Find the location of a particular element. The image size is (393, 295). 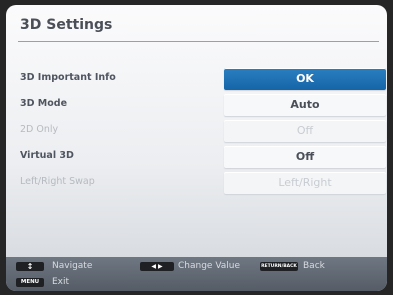

row-left-right-swap: Left/Right Swap Left/Right is located at coordinates (196, 183).